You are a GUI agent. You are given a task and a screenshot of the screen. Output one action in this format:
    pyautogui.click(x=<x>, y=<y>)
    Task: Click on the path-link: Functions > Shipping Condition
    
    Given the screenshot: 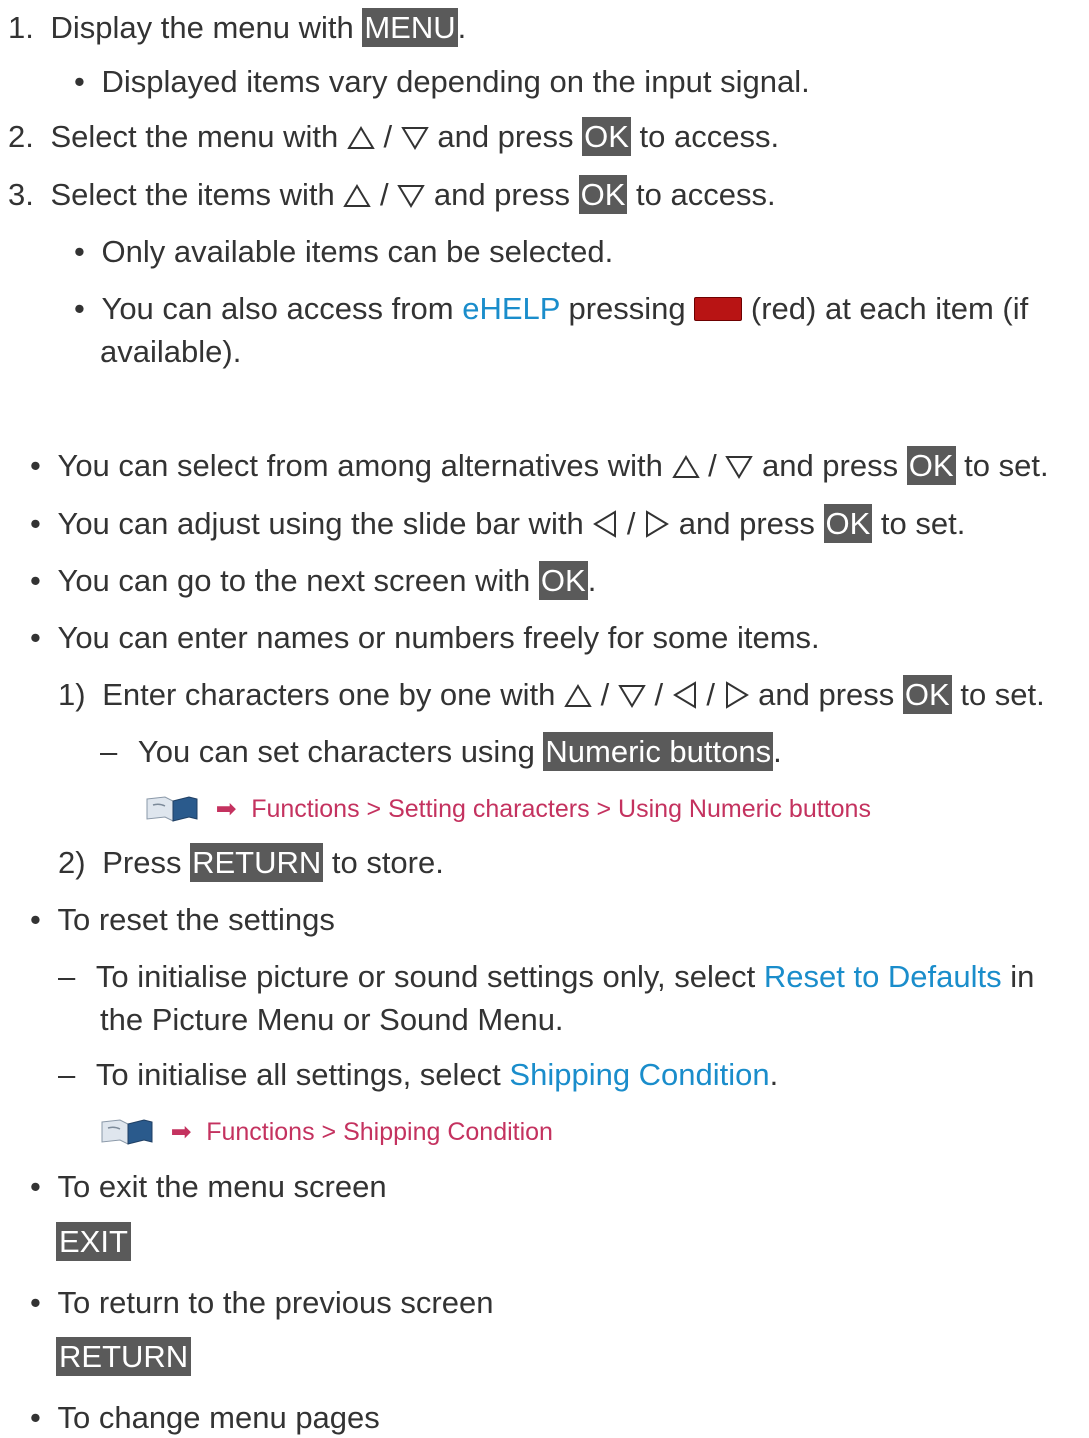 What is the action you would take?
    pyautogui.click(x=379, y=1132)
    